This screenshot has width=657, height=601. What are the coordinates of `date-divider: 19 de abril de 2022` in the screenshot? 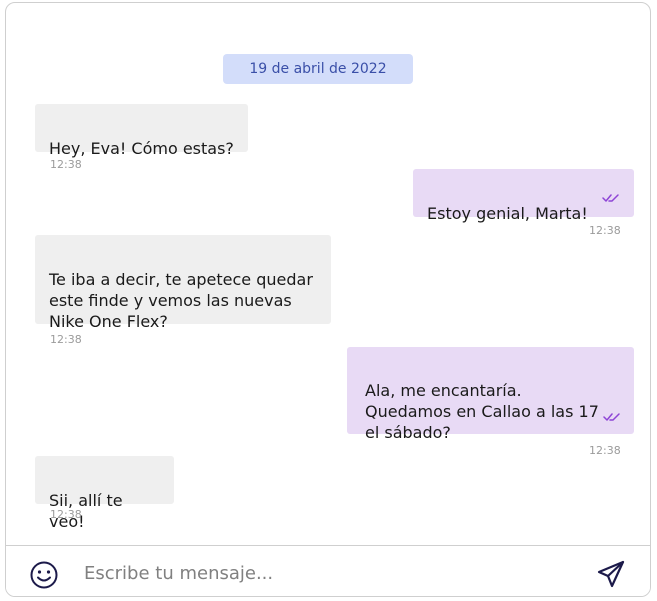 It's located at (318, 69).